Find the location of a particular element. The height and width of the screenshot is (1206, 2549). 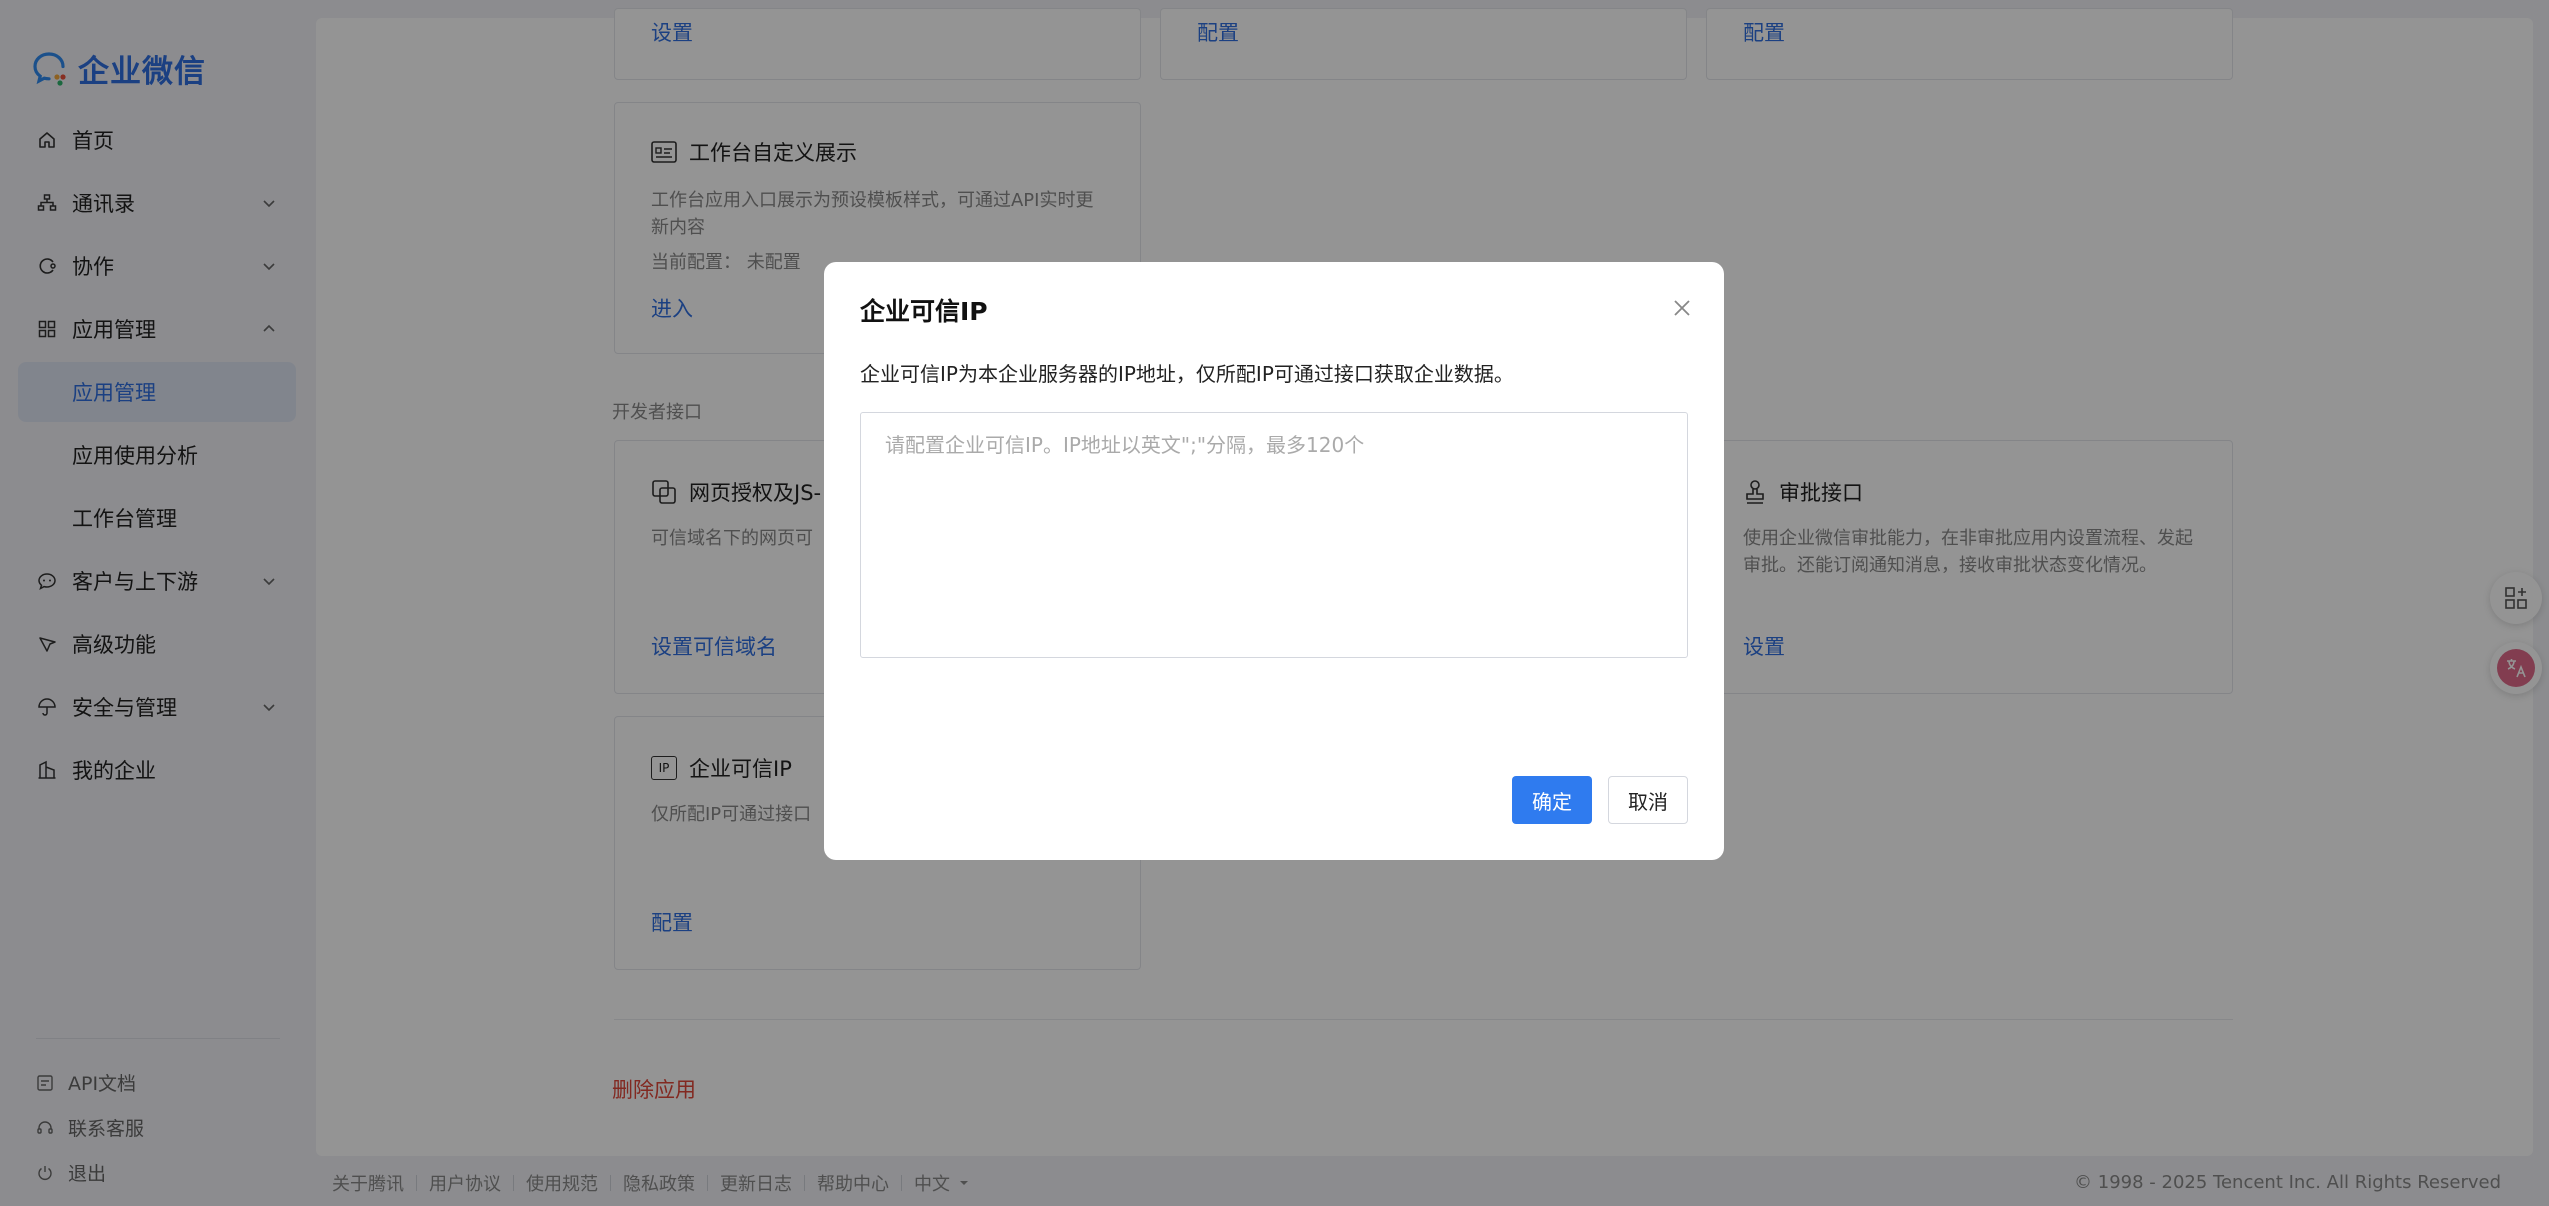

close-icon is located at coordinates (1682, 308).